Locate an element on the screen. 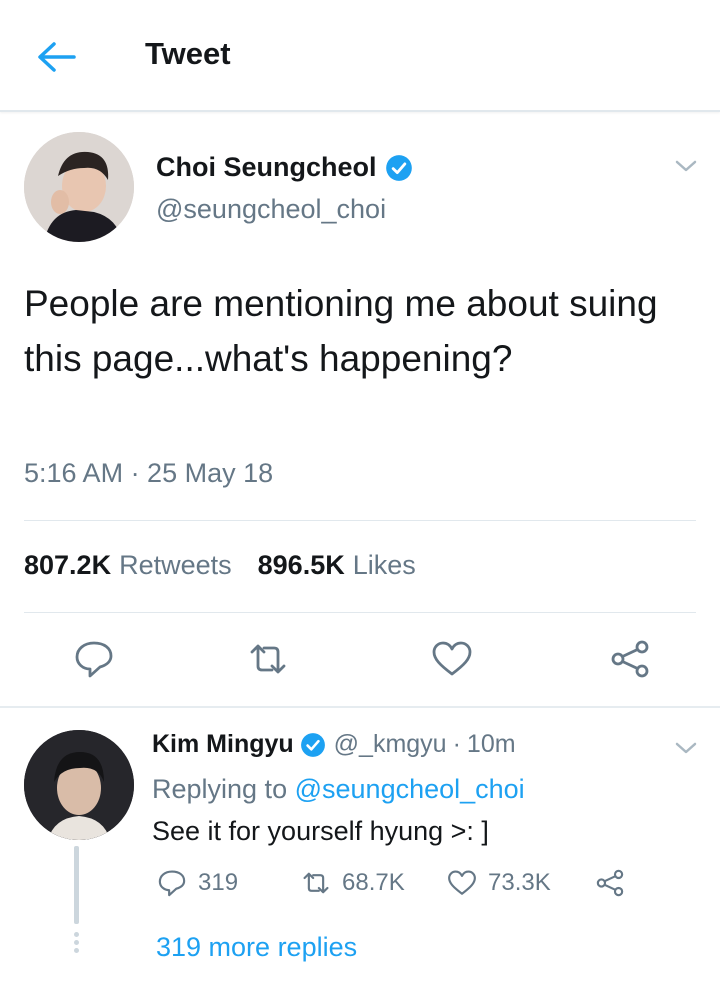 This screenshot has width=720, height=996. share-button is located at coordinates (630, 659).